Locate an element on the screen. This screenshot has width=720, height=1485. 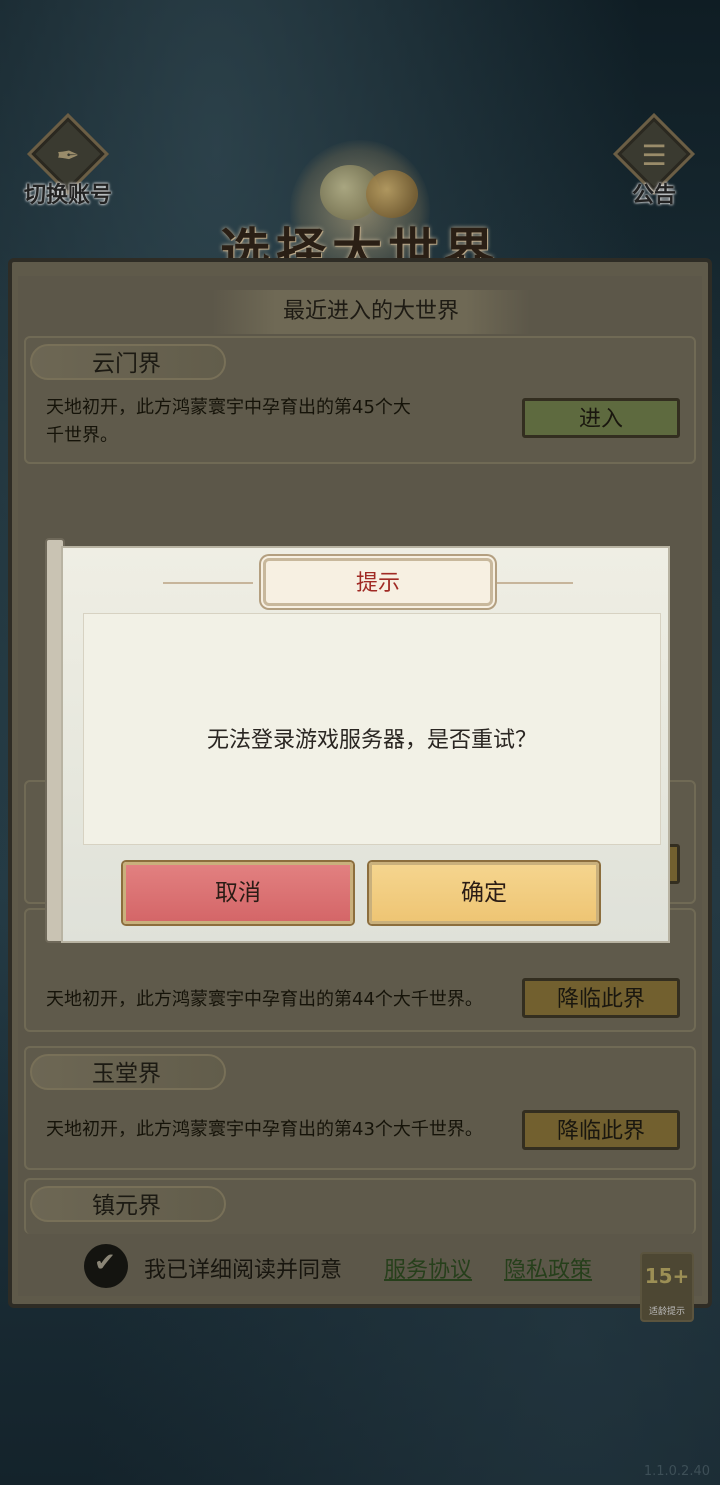
world-card-yutang: 玉堂界 天地初开，此方鸿蒙寰宇中孕育出的第43个大千世界。 降临此界 is located at coordinates (360, 1108).